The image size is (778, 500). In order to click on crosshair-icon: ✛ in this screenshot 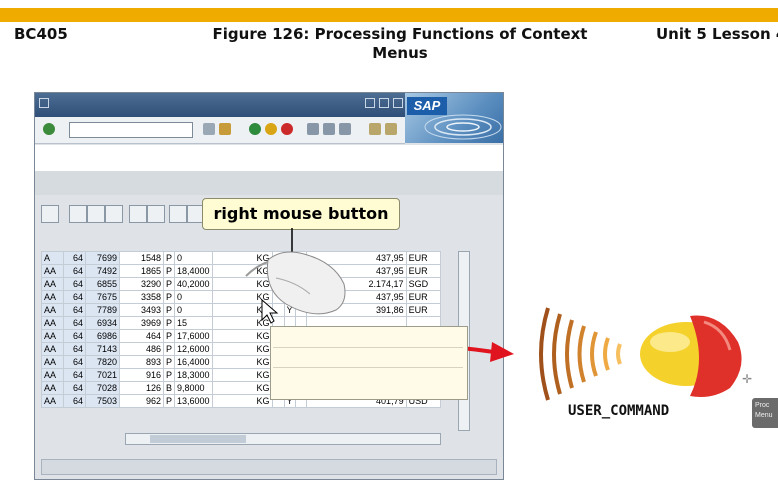, I will do `click(747, 379)`.